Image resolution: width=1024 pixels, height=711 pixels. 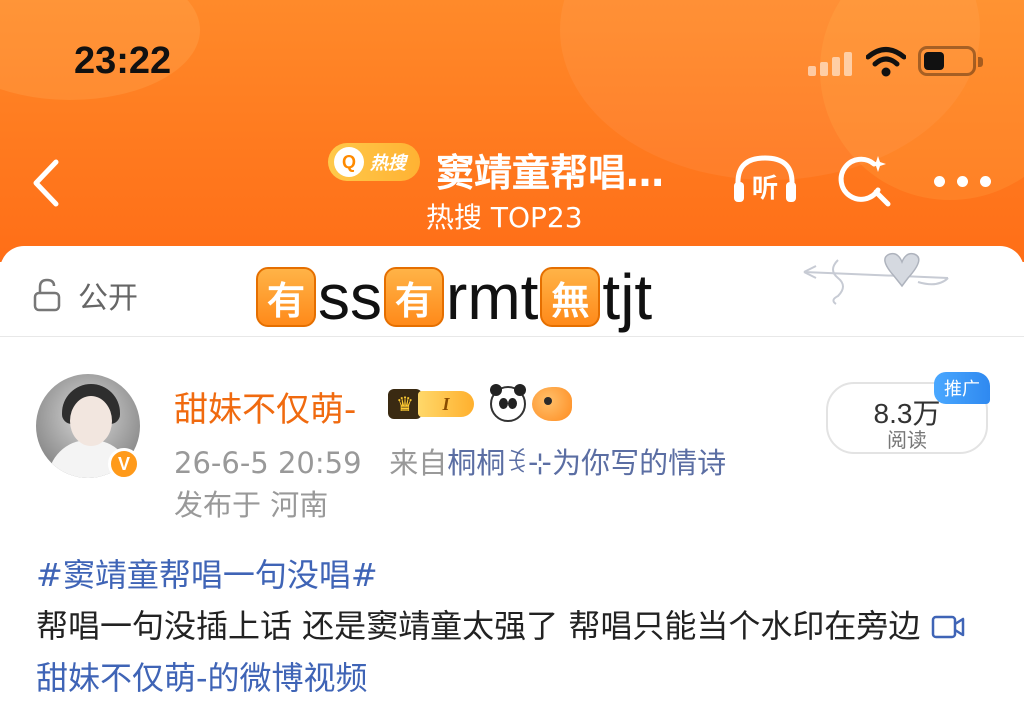 What do you see at coordinates (251, 505) in the screenshot?
I see `post-location: 发布于 河南` at bounding box center [251, 505].